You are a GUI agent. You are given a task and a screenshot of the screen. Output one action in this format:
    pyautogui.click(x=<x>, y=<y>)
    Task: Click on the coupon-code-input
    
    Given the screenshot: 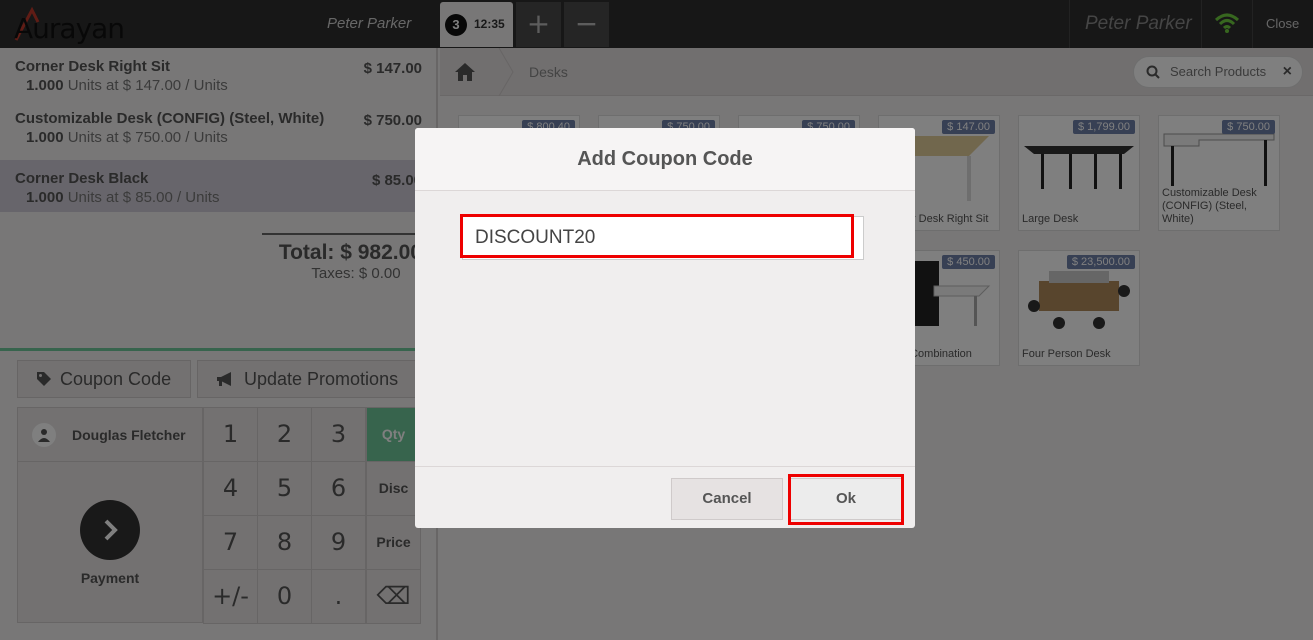 What is the action you would take?
    pyautogui.click(x=663, y=238)
    